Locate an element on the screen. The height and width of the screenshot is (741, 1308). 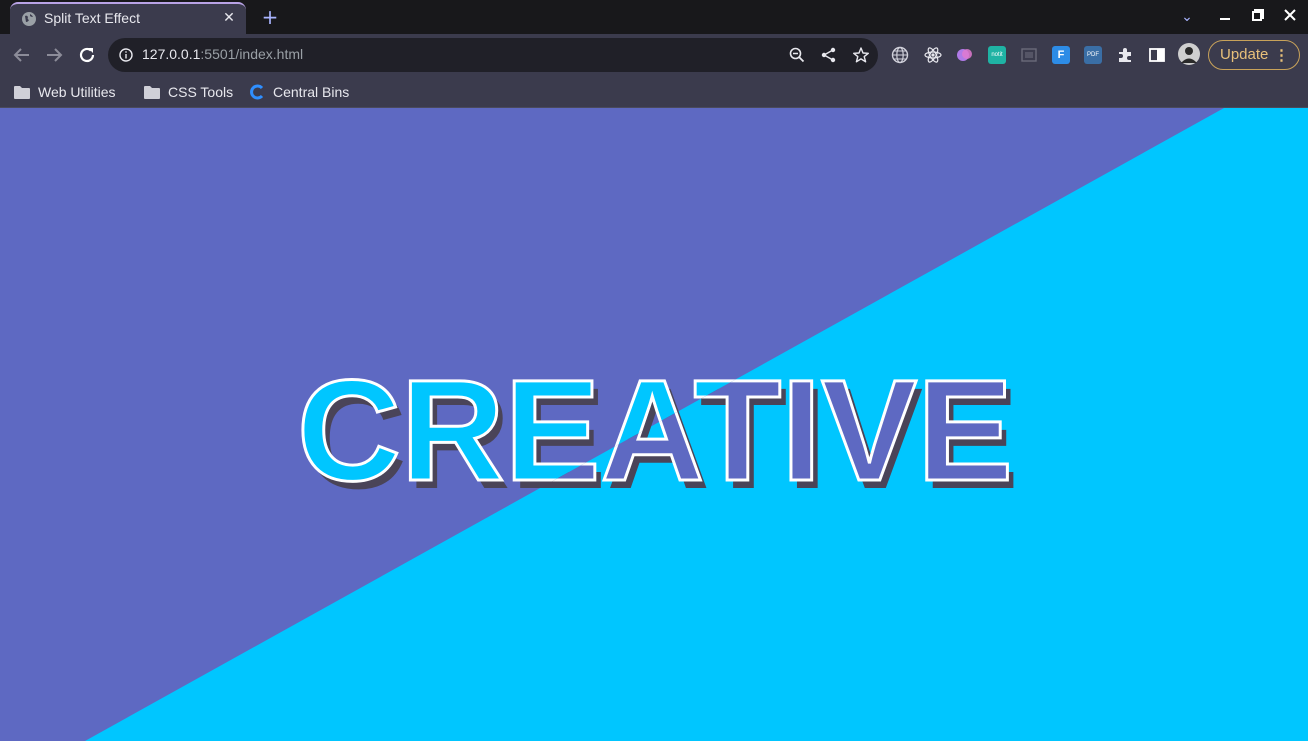
bookmark-label: Central Bins is located at coordinates (311, 92).